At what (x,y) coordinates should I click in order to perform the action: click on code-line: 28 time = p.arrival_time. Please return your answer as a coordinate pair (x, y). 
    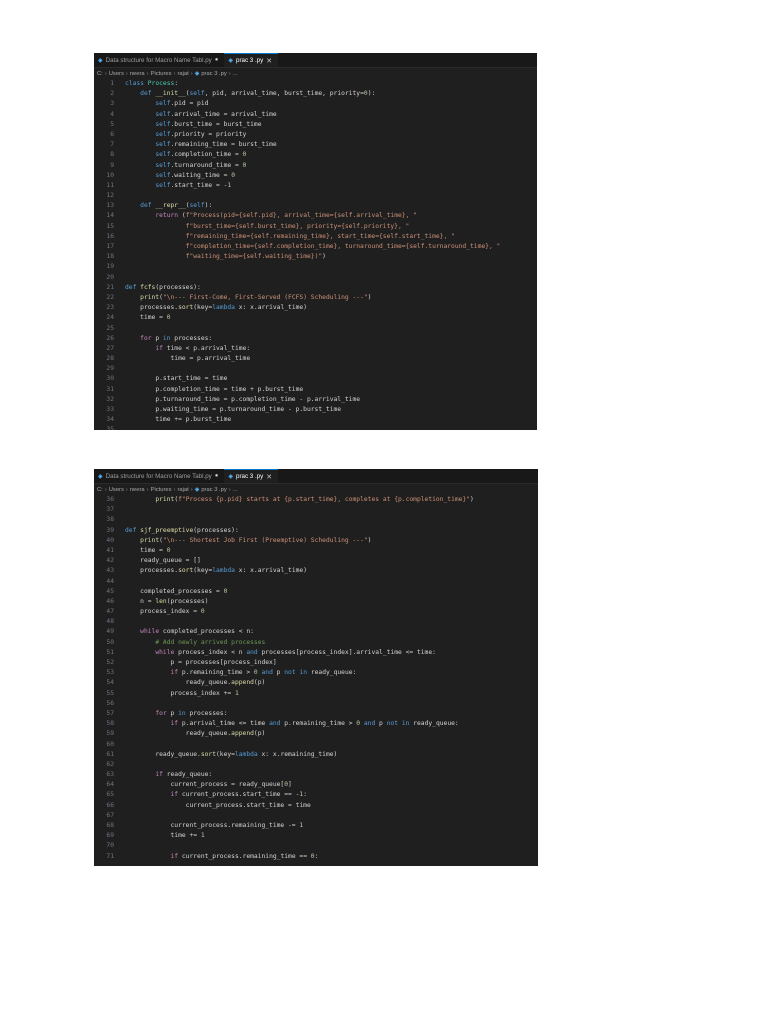
    Looking at the image, I should click on (315, 359).